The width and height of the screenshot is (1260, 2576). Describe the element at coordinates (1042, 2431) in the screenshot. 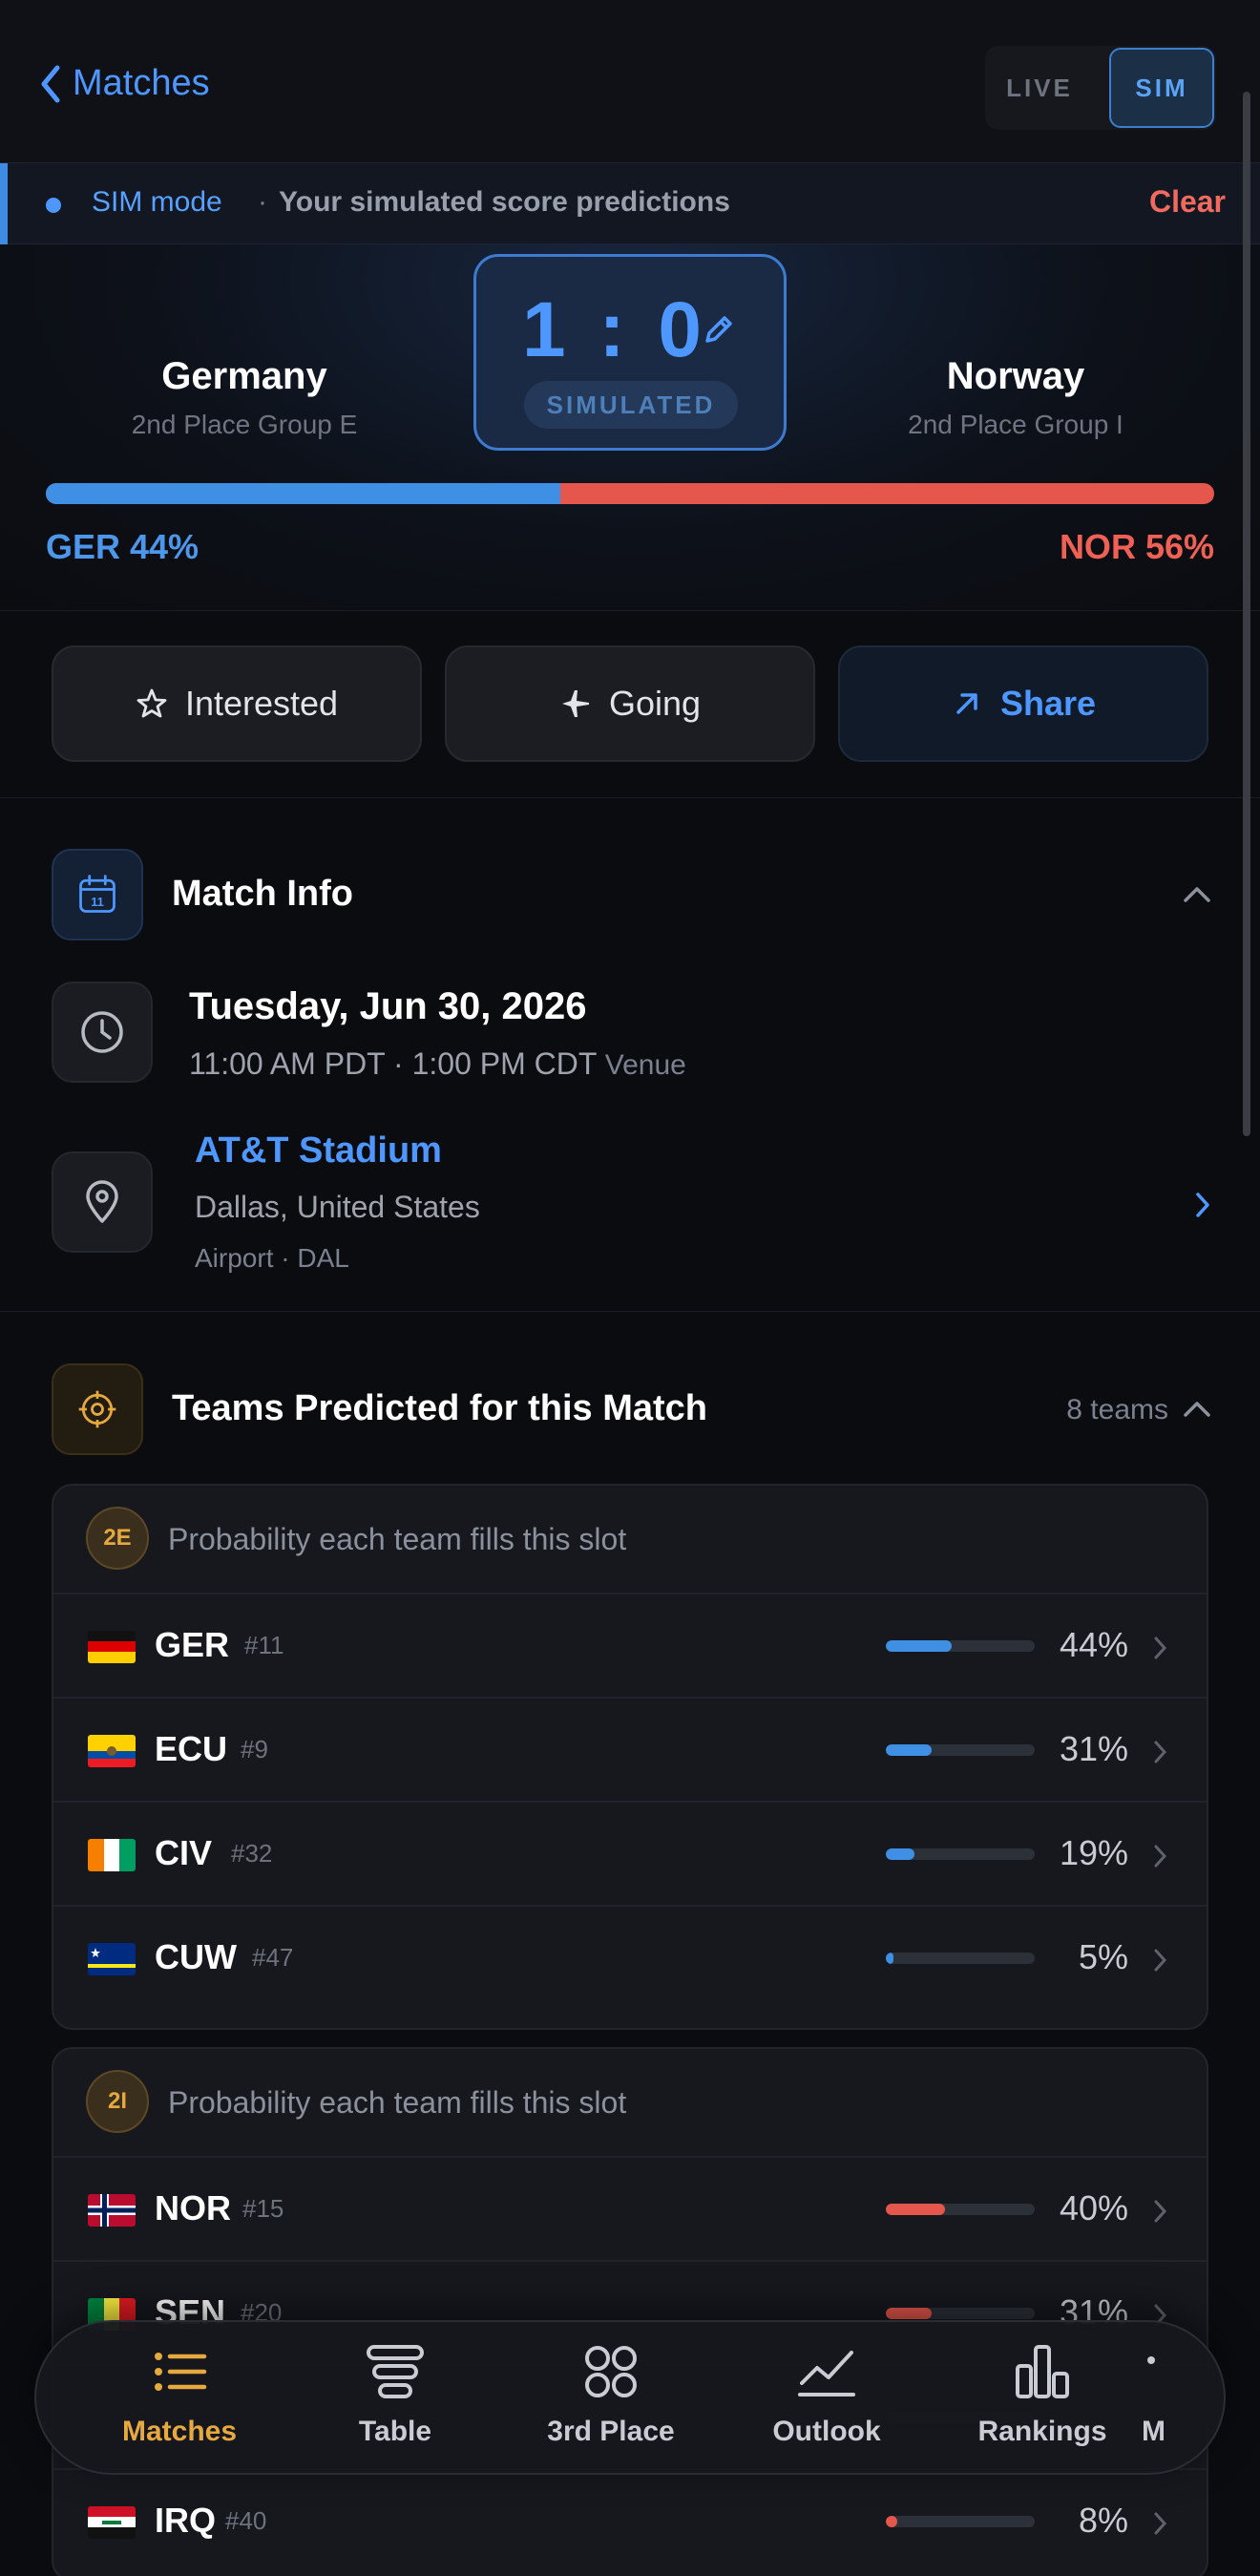

I see `nav-label: Rankings` at that location.